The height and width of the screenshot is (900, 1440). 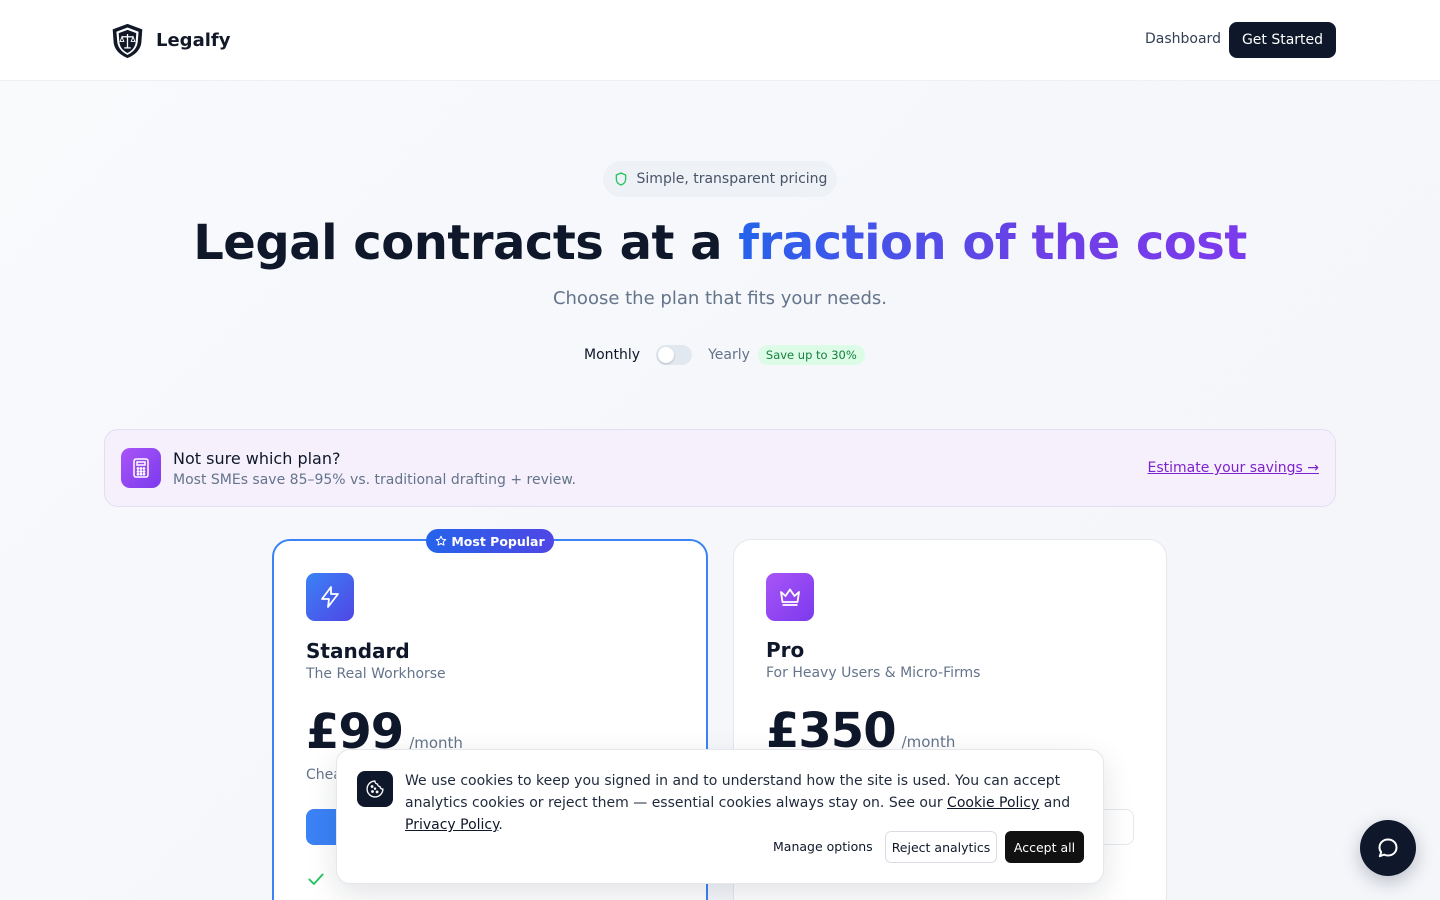 I want to click on plan-tagline: For Heavy Users & Micro-Firms, so click(x=873, y=673).